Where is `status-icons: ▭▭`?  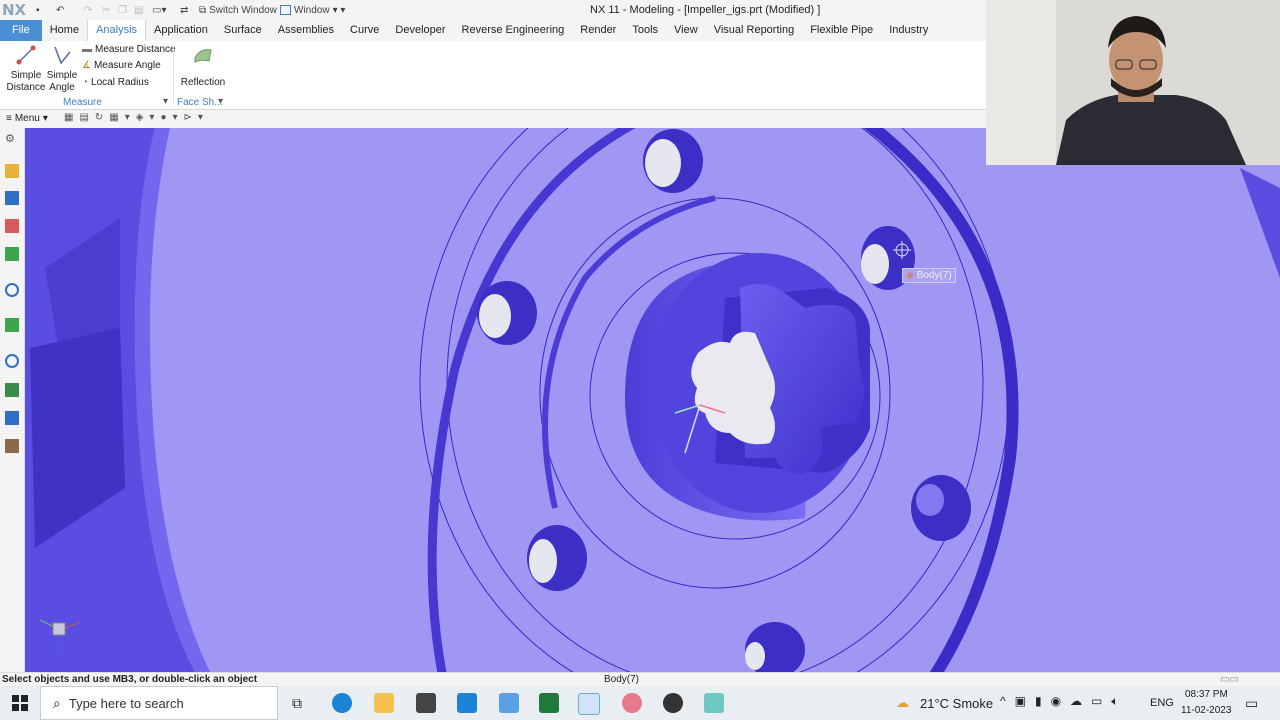 status-icons: ▭▭ is located at coordinates (1229, 679).